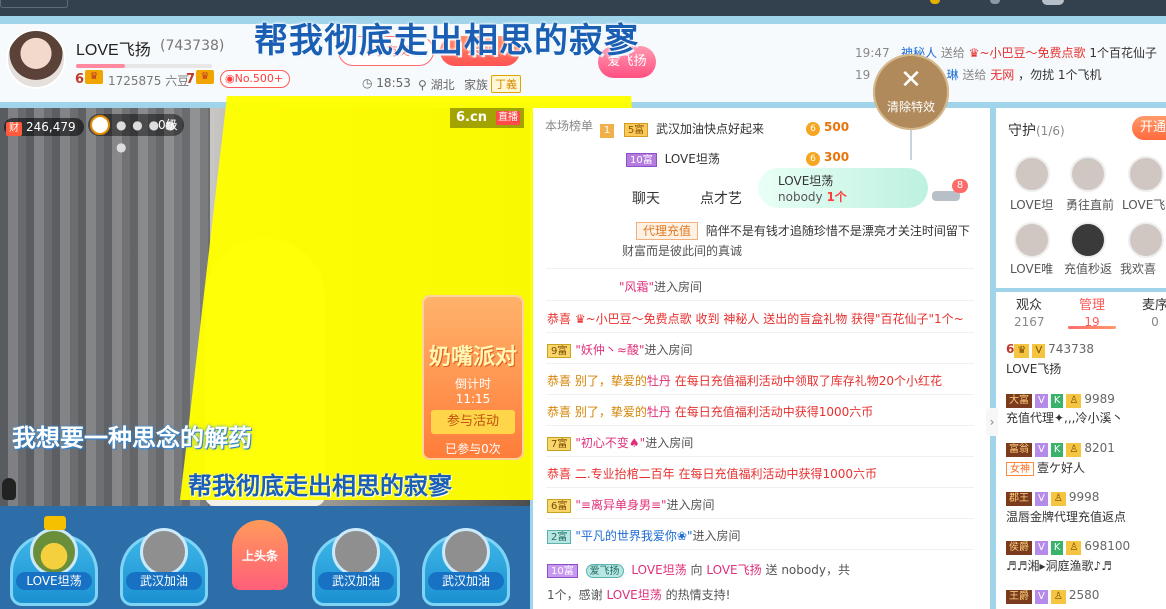 Image resolution: width=1166 pixels, height=609 pixels. I want to click on top-tab, so click(34, 4).